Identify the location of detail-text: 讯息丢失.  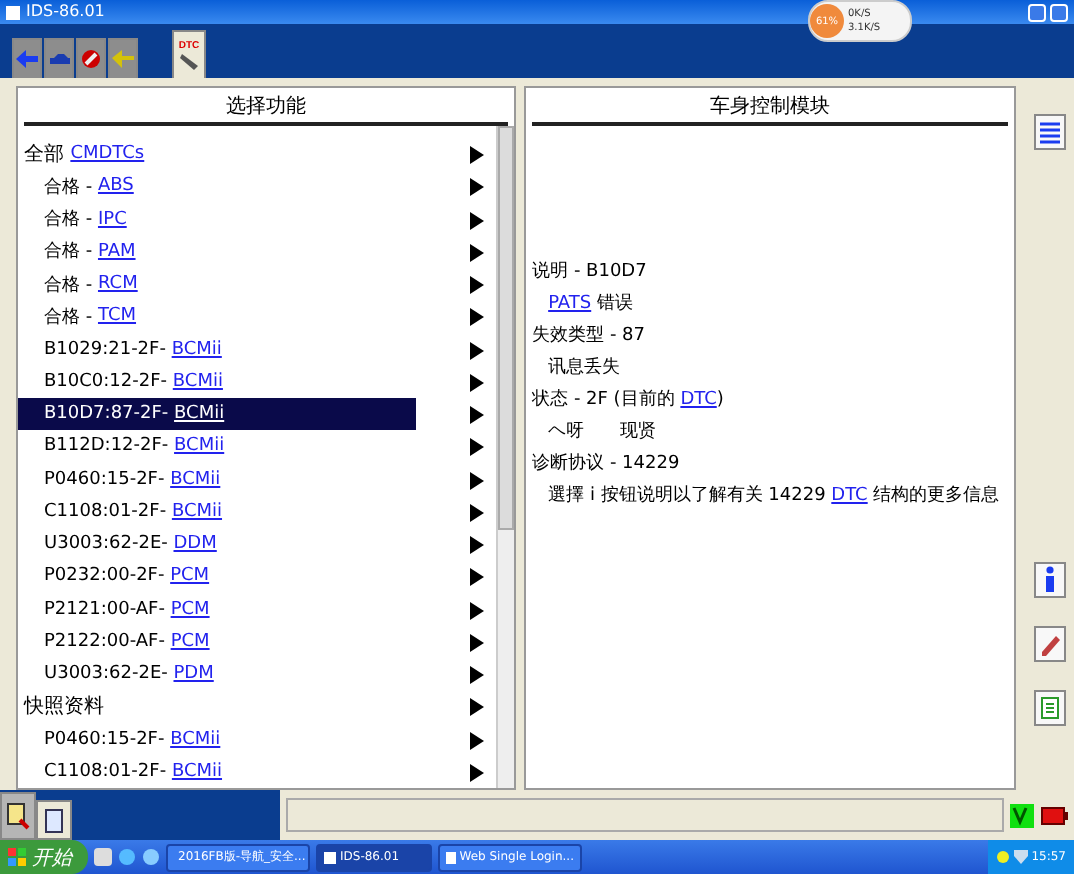
(584, 366).